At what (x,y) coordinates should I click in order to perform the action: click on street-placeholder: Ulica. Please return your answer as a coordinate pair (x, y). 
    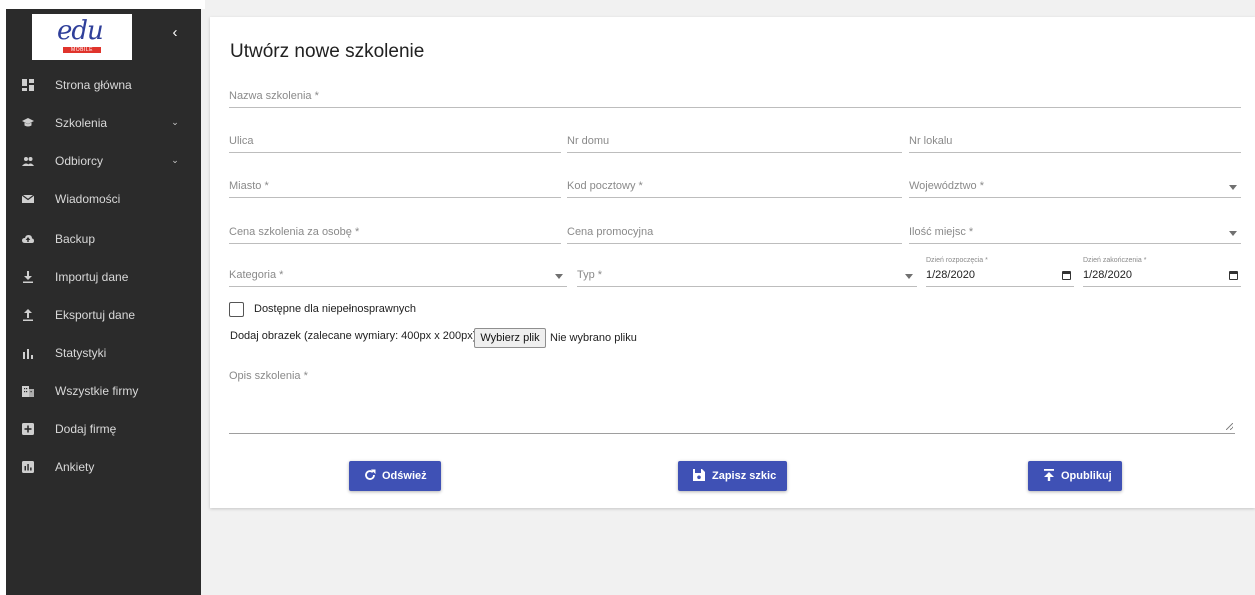
    Looking at the image, I should click on (241, 141).